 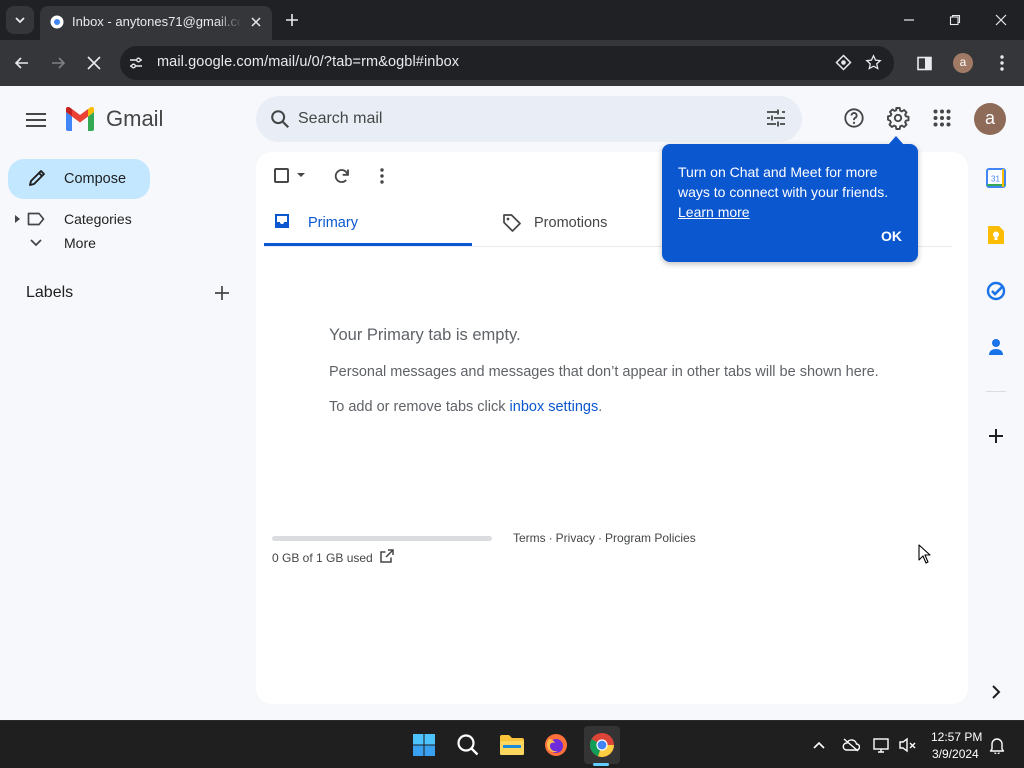 What do you see at coordinates (575, 538) in the screenshot?
I see `privacy-link: Privacy` at bounding box center [575, 538].